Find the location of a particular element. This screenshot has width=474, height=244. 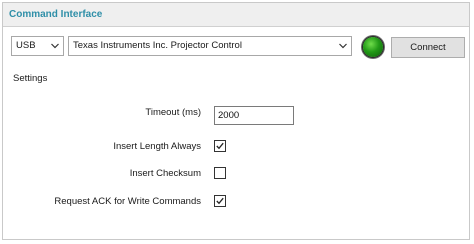

insert-checksum-label: Insert Checksum is located at coordinates (165, 173).